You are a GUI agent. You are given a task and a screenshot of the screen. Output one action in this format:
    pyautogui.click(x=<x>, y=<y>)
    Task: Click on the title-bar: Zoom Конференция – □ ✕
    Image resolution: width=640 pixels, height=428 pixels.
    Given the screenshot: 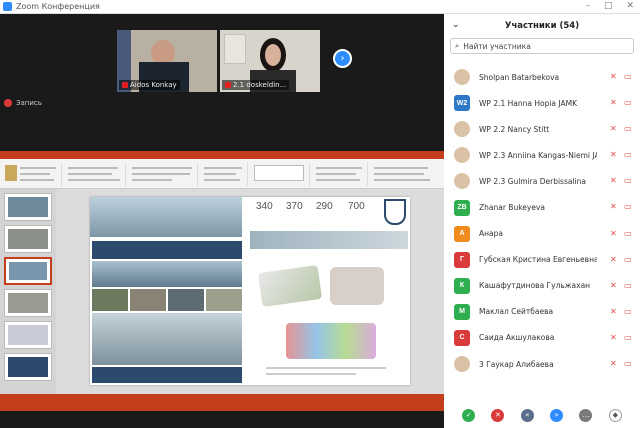 What is the action you would take?
    pyautogui.click(x=320, y=7)
    